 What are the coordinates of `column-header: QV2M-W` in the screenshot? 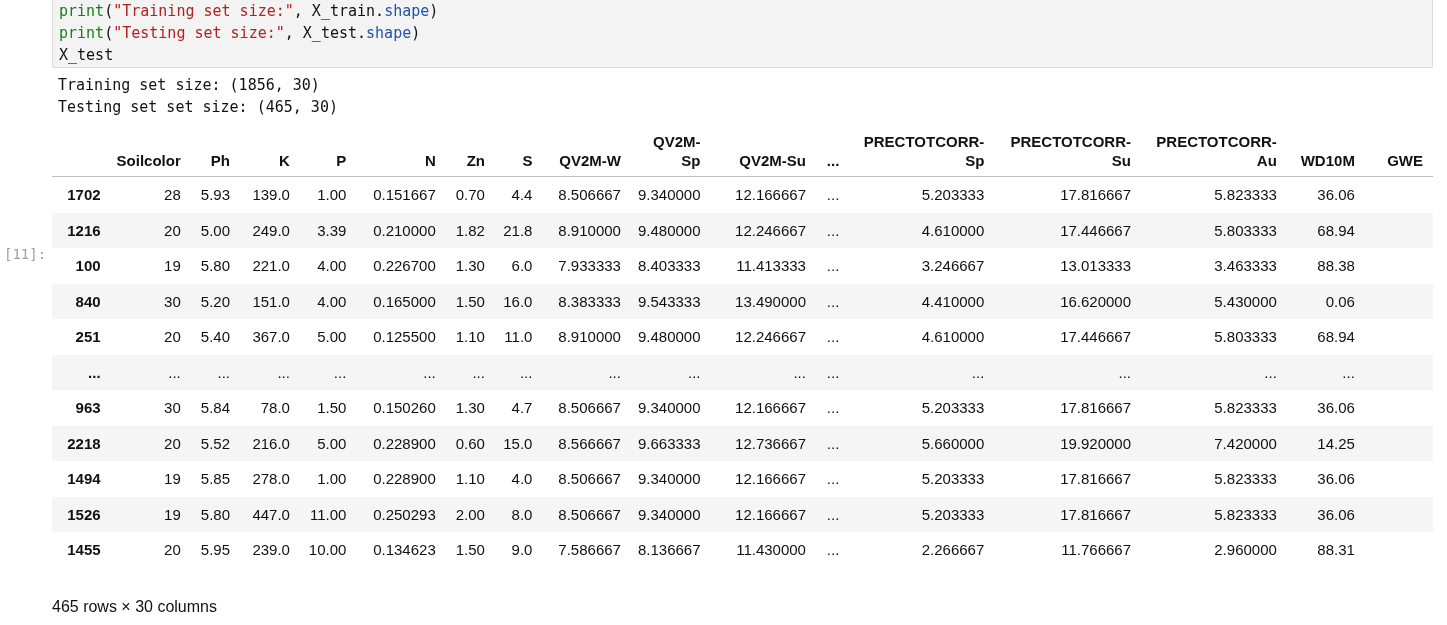 It's located at (590, 160).